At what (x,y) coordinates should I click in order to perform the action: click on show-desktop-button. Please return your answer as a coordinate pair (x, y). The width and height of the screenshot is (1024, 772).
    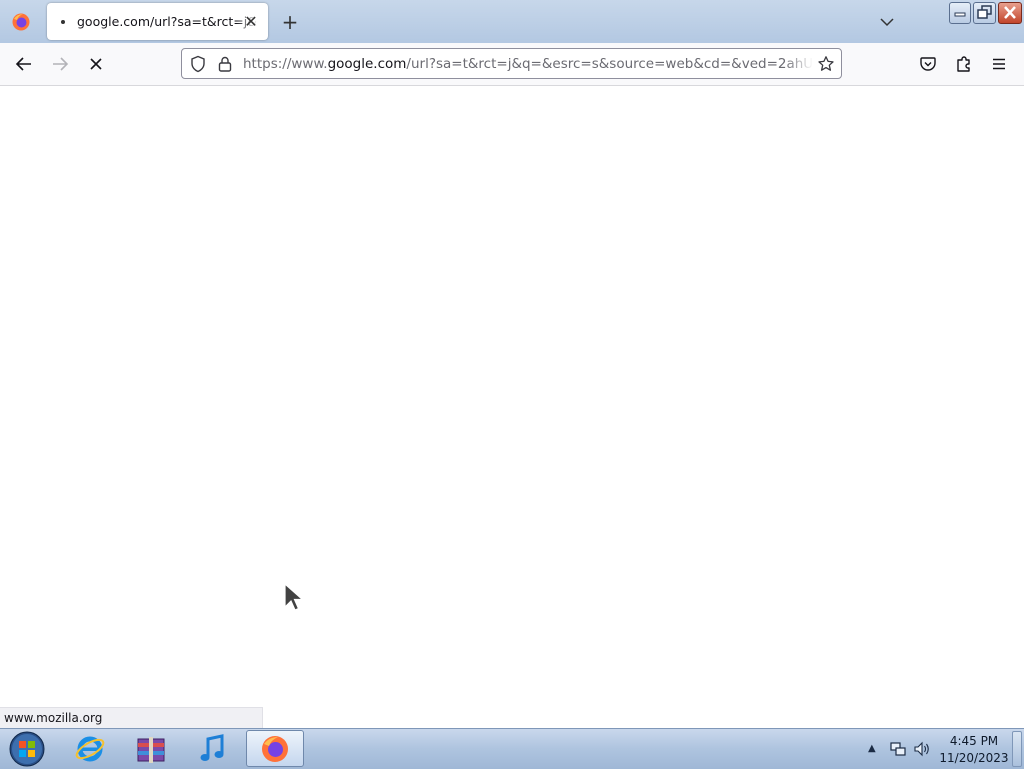
    Looking at the image, I should click on (1017, 749).